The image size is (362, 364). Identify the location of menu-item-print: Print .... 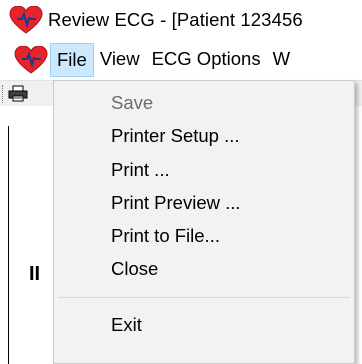
(204, 170).